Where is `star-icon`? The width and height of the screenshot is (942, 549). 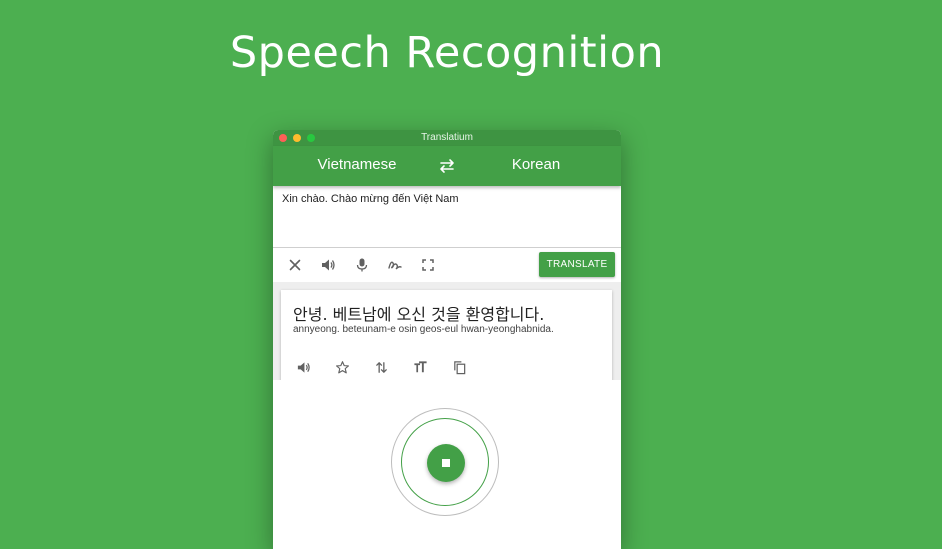
star-icon is located at coordinates (342, 367).